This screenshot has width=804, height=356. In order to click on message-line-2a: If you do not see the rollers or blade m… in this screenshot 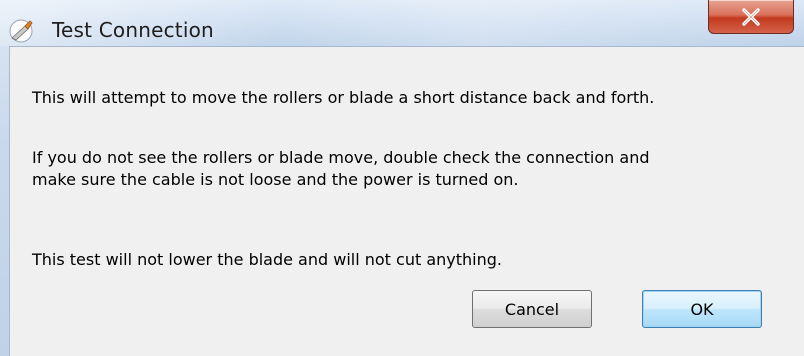, I will do `click(341, 157)`.